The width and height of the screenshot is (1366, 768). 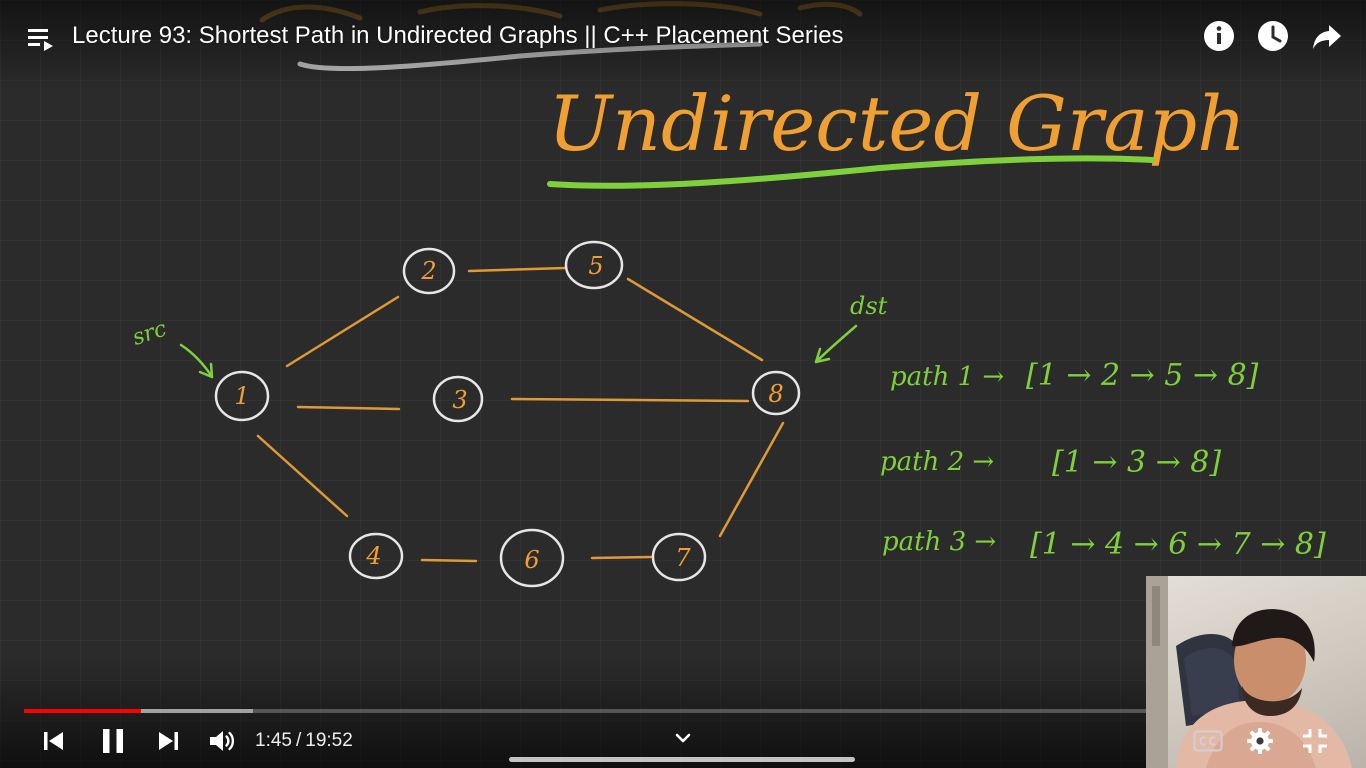 What do you see at coordinates (196, 361) in the screenshot?
I see `src-arrow` at bounding box center [196, 361].